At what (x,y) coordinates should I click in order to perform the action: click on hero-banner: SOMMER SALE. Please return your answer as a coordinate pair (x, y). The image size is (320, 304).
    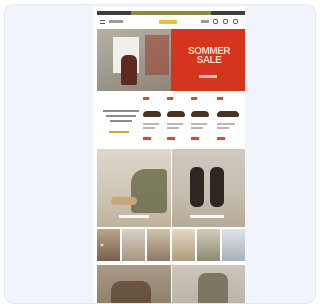
    Looking at the image, I should click on (171, 60).